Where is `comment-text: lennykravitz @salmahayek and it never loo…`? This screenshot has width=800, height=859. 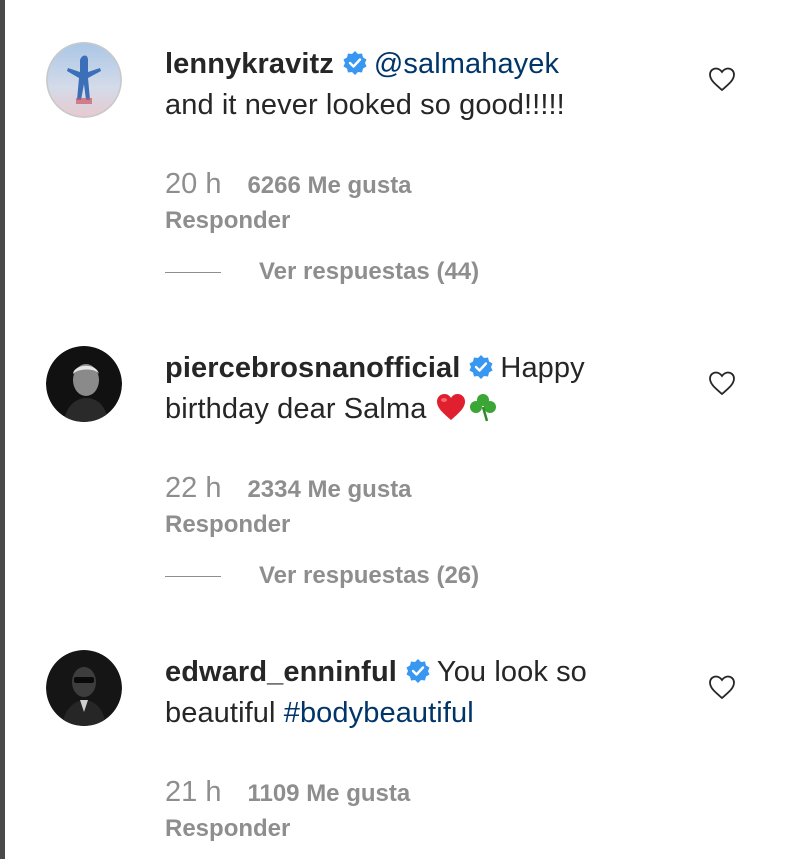 comment-text: lennykravitz @salmahayek and it never loo… is located at coordinates (420, 85).